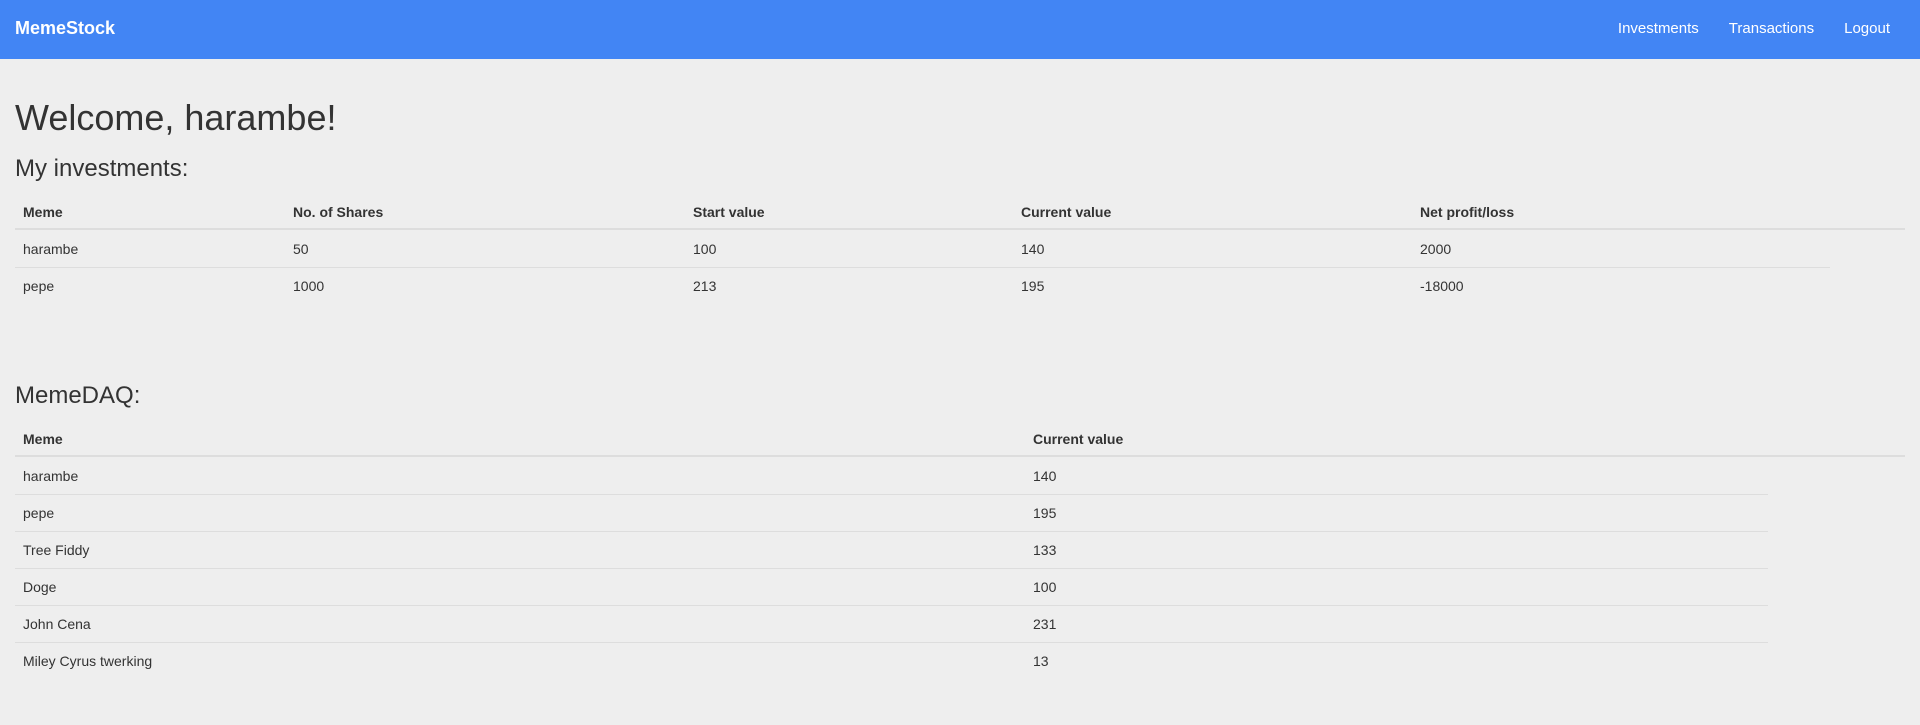 Image resolution: width=1920 pixels, height=725 pixels. Describe the element at coordinates (1045, 624) in the screenshot. I see `table-cell: 231` at that location.